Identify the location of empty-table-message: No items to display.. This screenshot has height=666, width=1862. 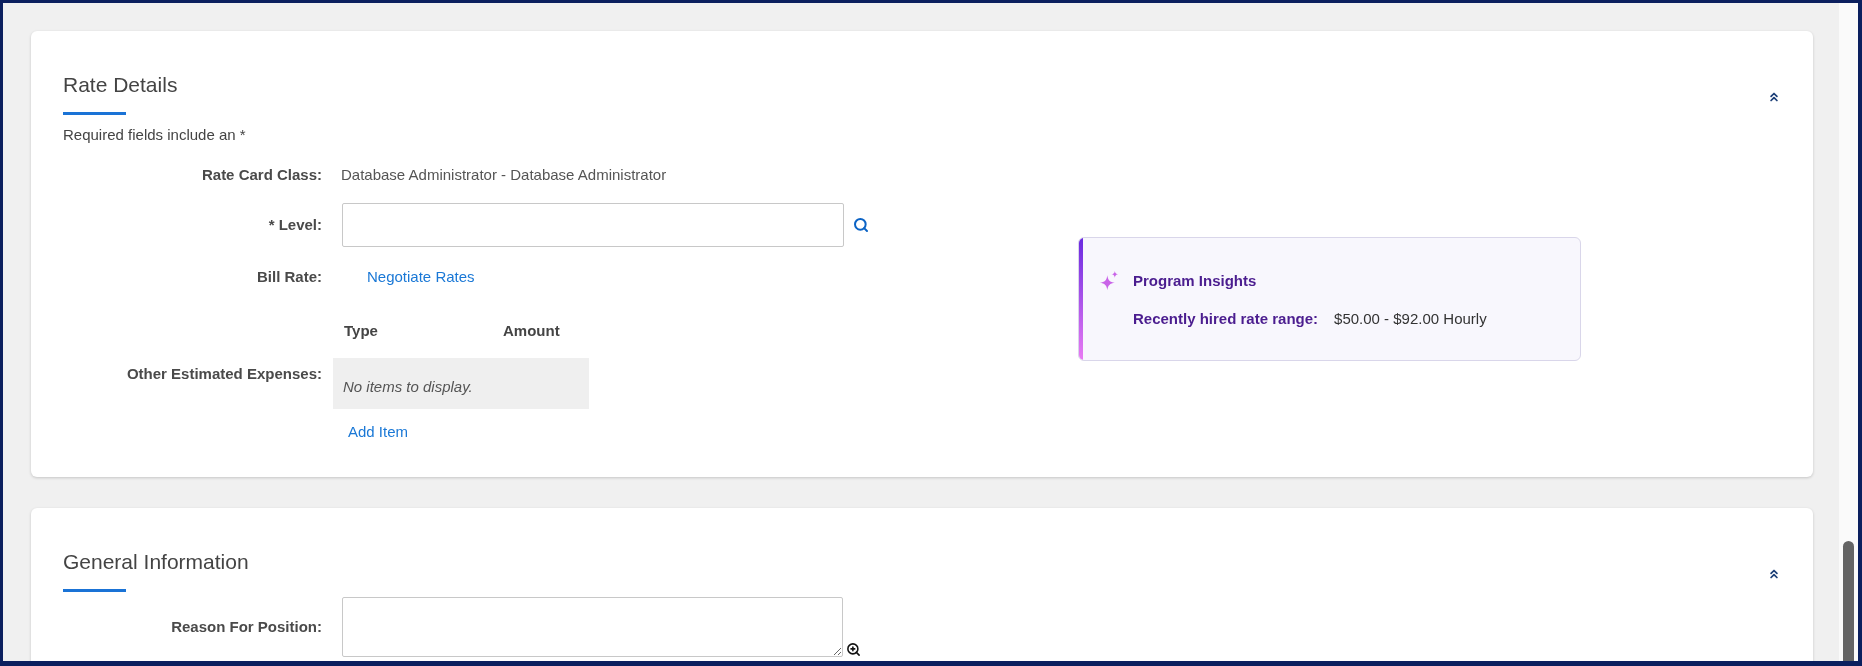
(461, 383).